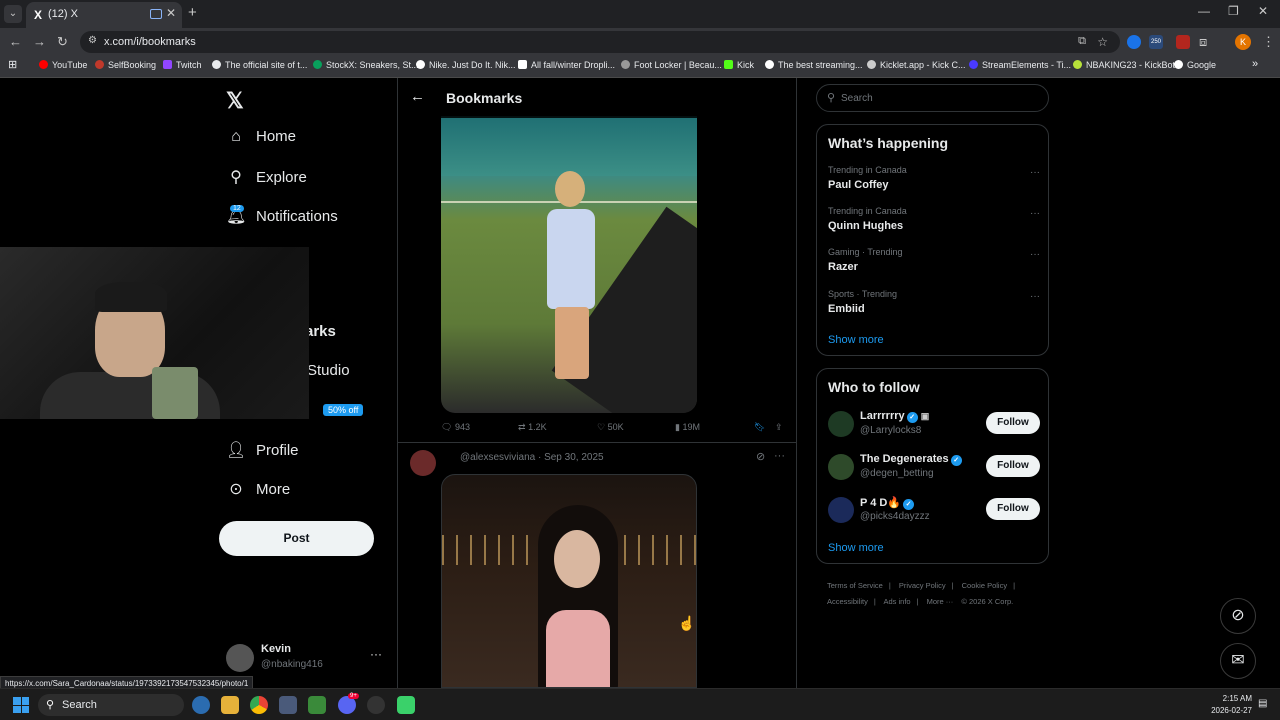 This screenshot has width=1280, height=720. I want to click on apps-grid-icon: ⊞, so click(12, 64).